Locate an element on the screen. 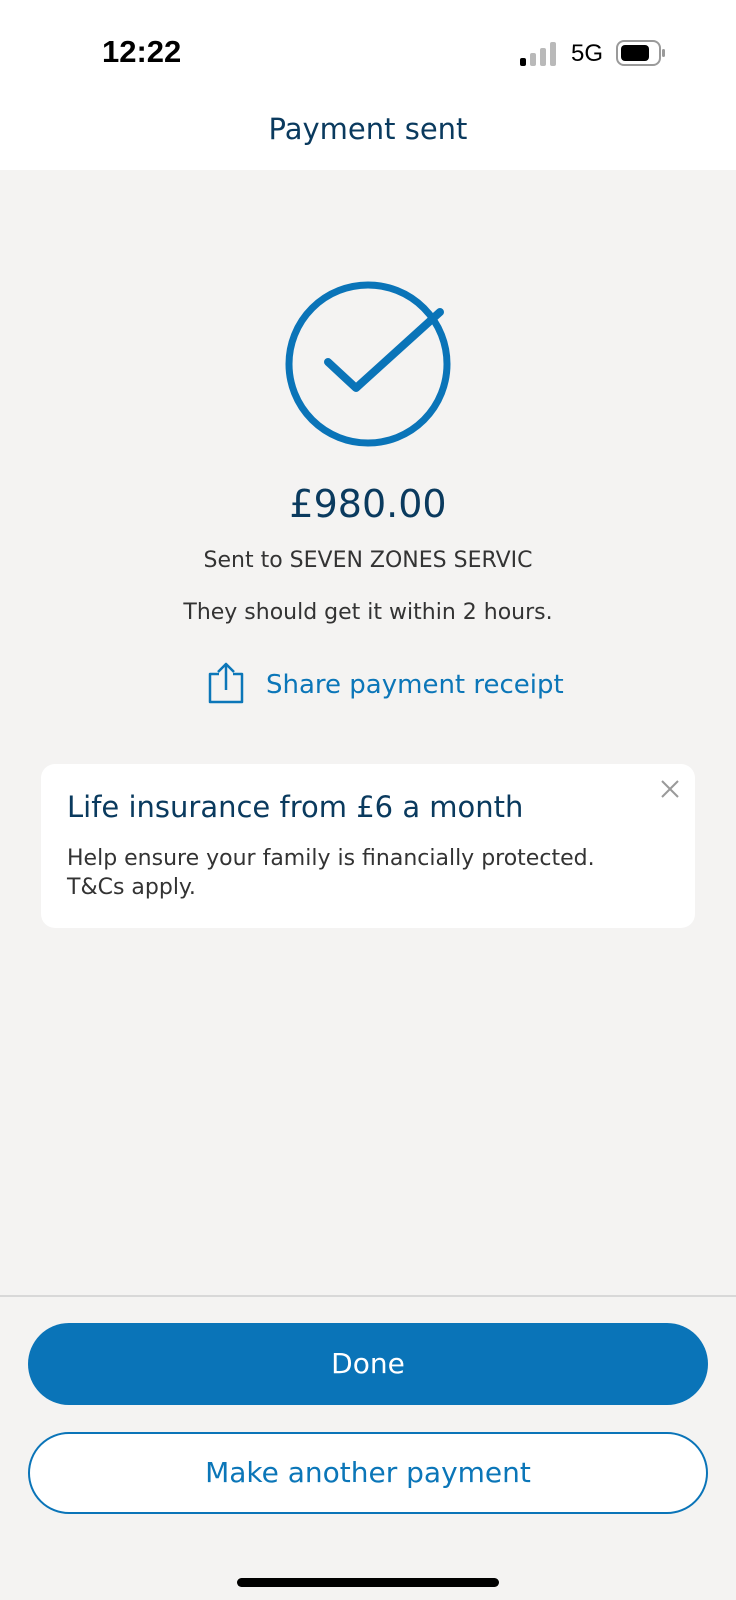  share-icon is located at coordinates (226, 683).